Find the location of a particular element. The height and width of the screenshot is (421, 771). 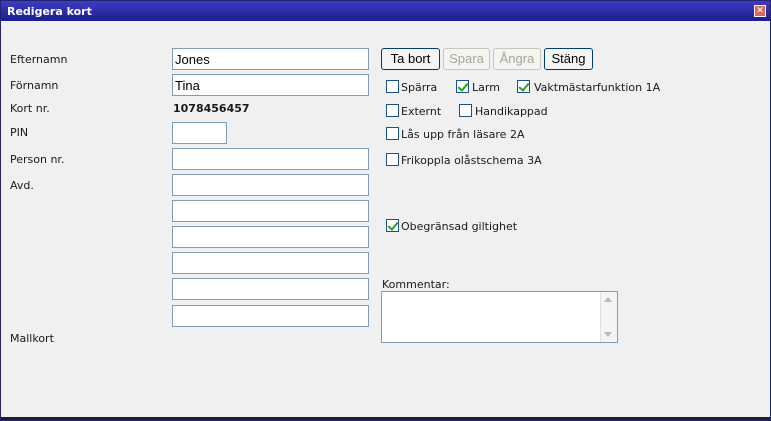

efternamn-input: Jones is located at coordinates (270, 59).